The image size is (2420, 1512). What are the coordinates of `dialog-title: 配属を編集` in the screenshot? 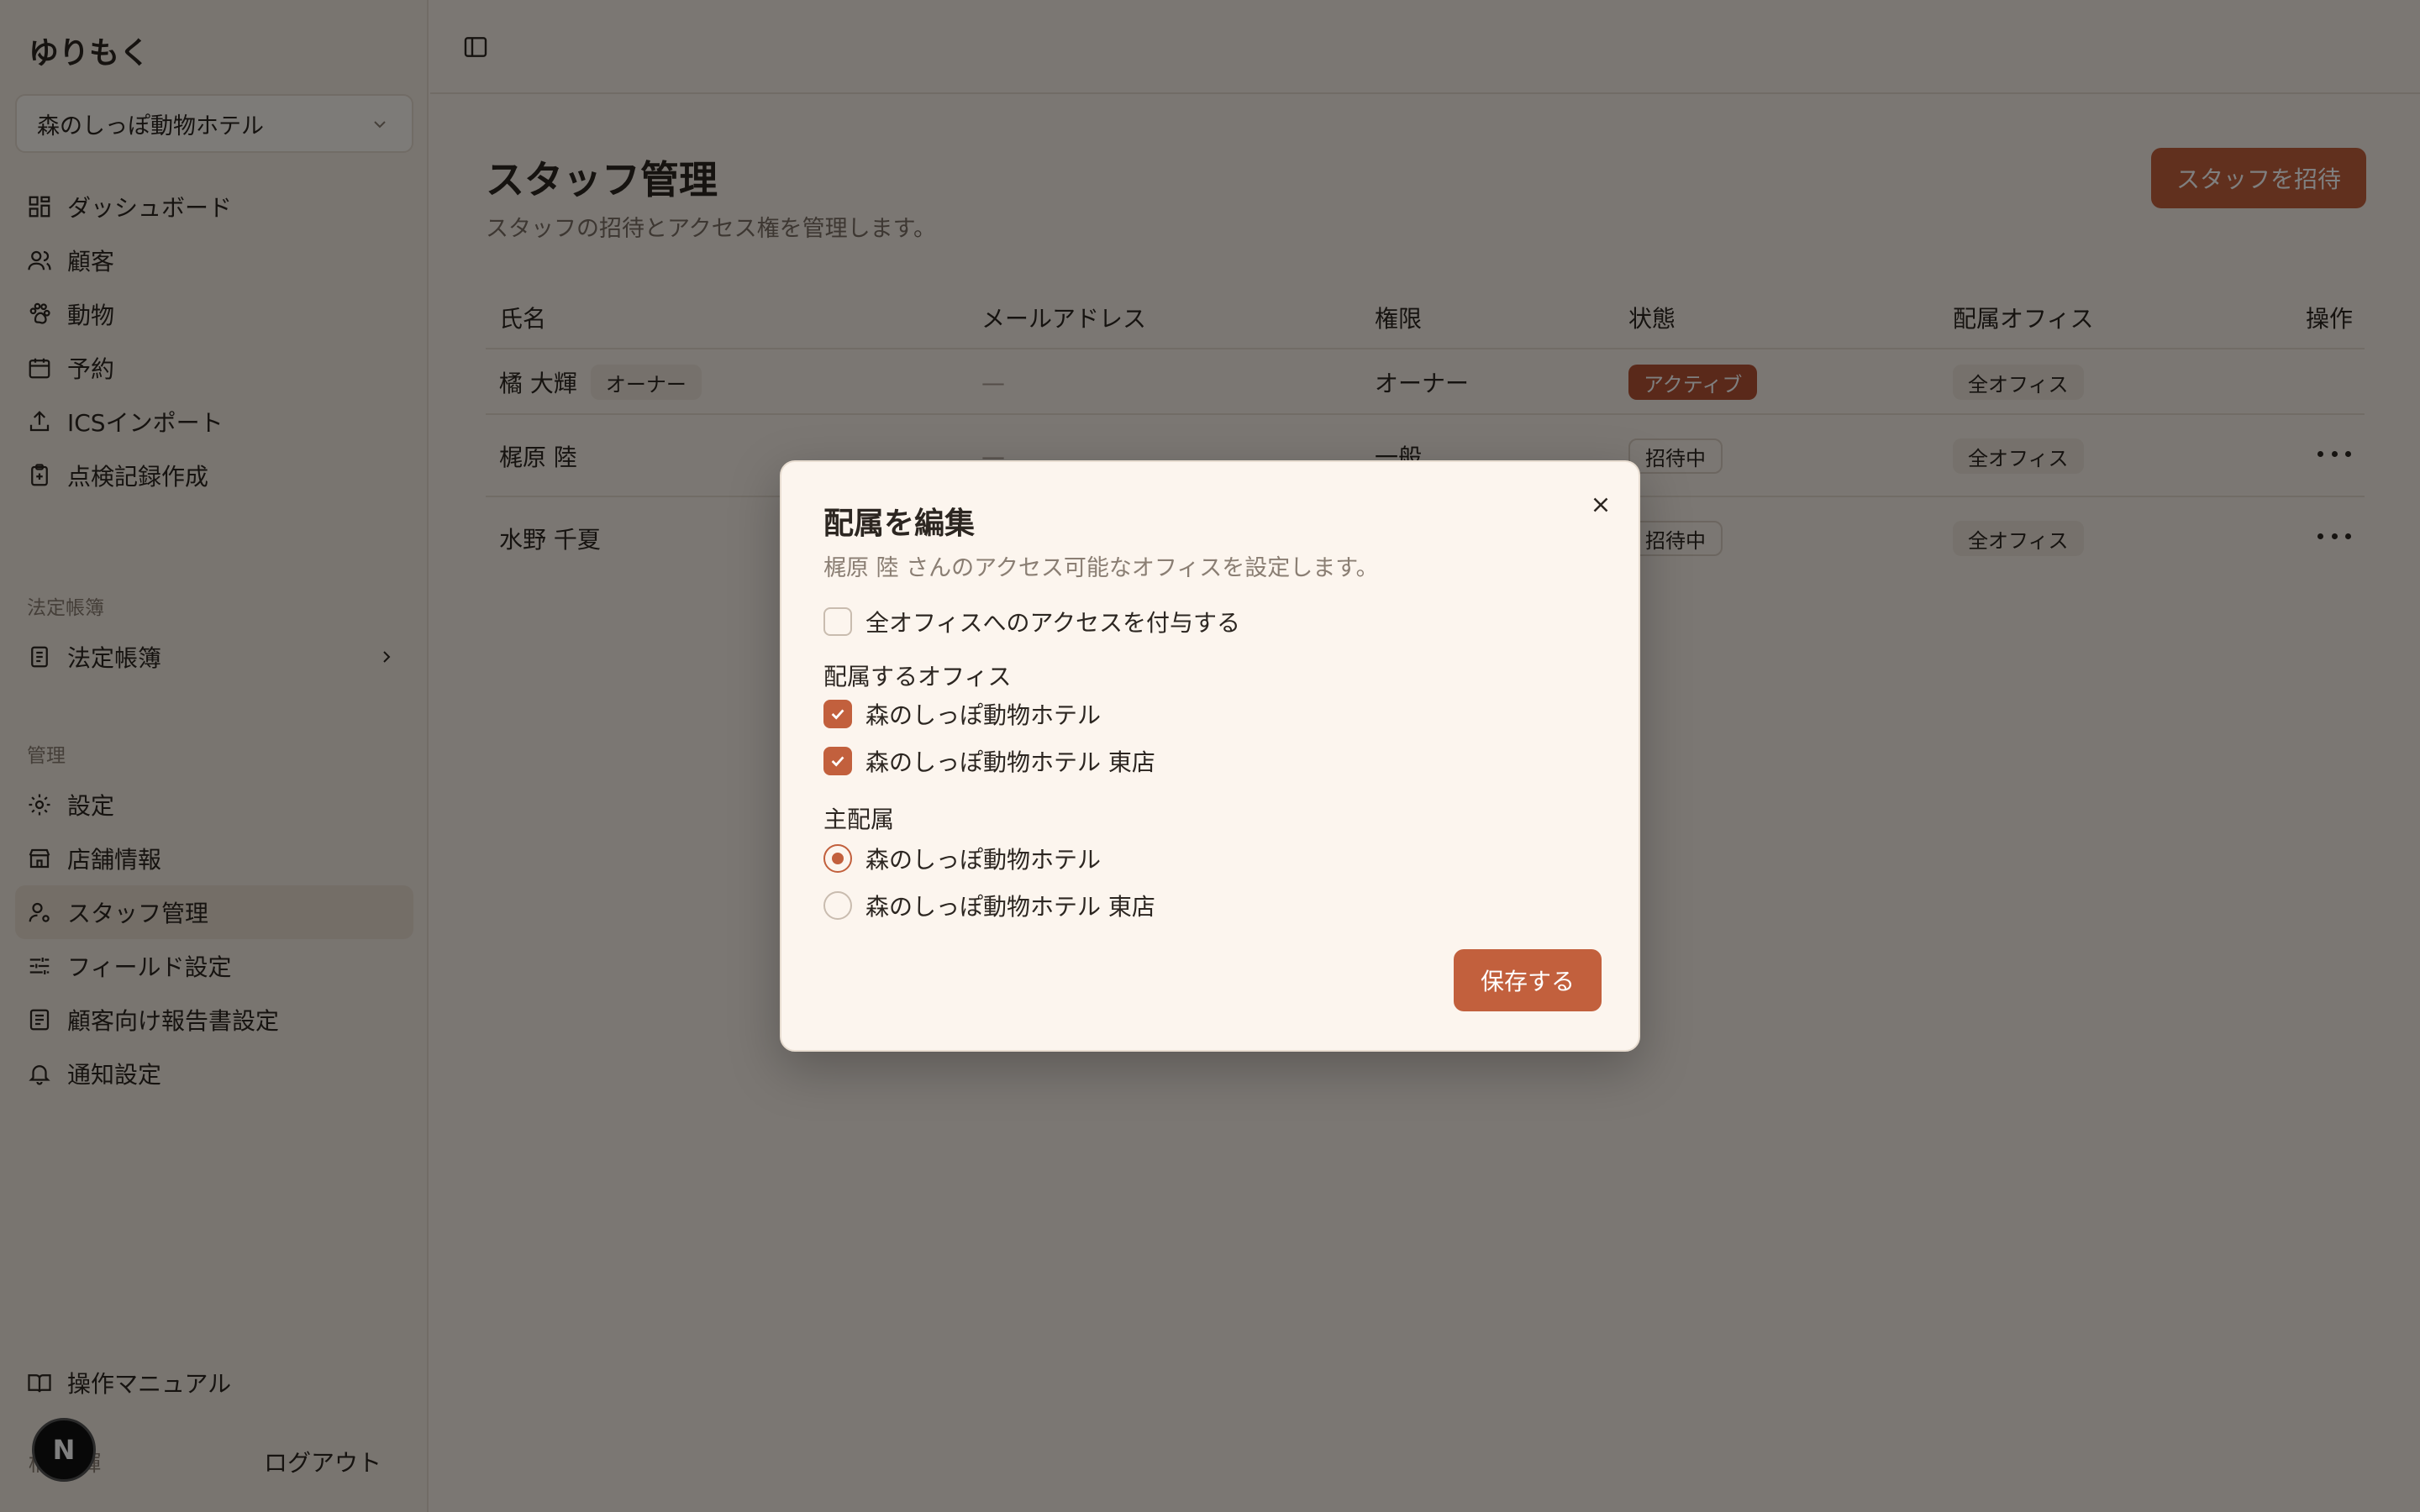 It's located at (900, 524).